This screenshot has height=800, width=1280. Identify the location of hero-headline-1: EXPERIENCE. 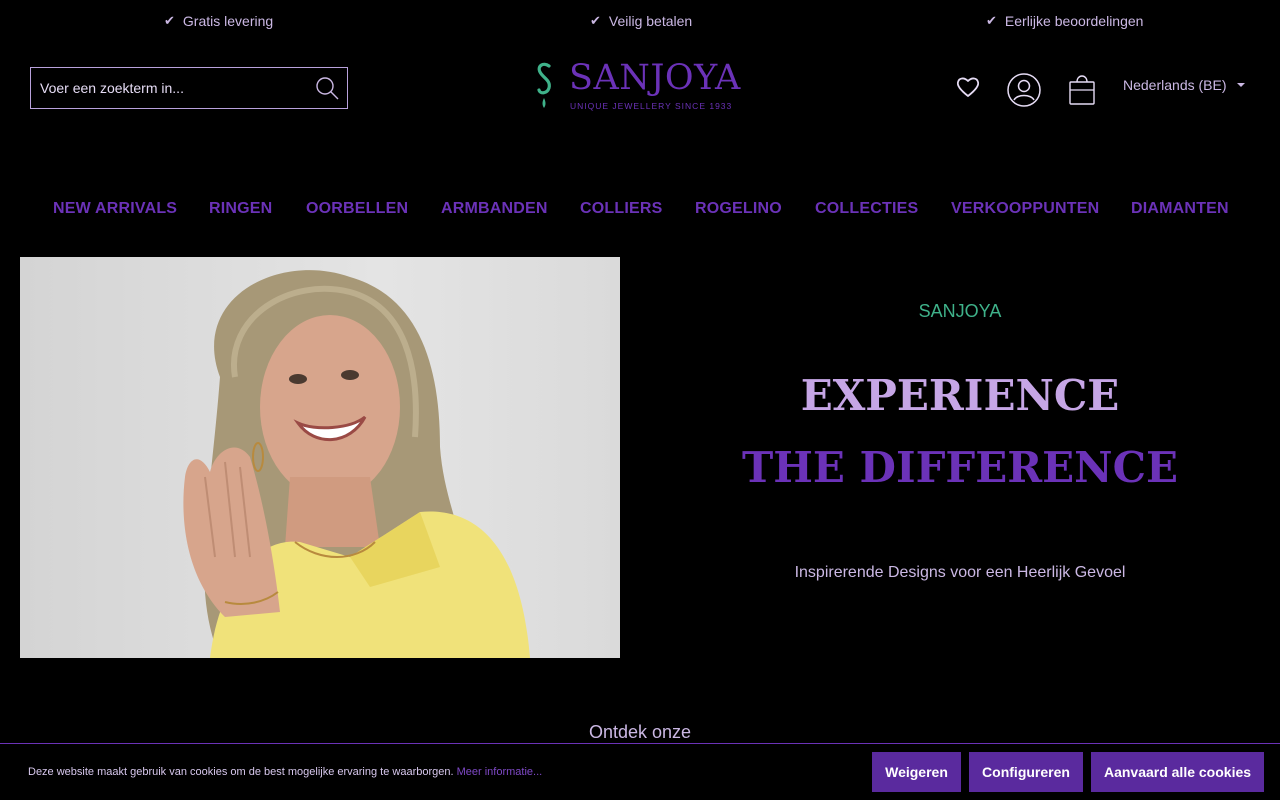
(960, 395).